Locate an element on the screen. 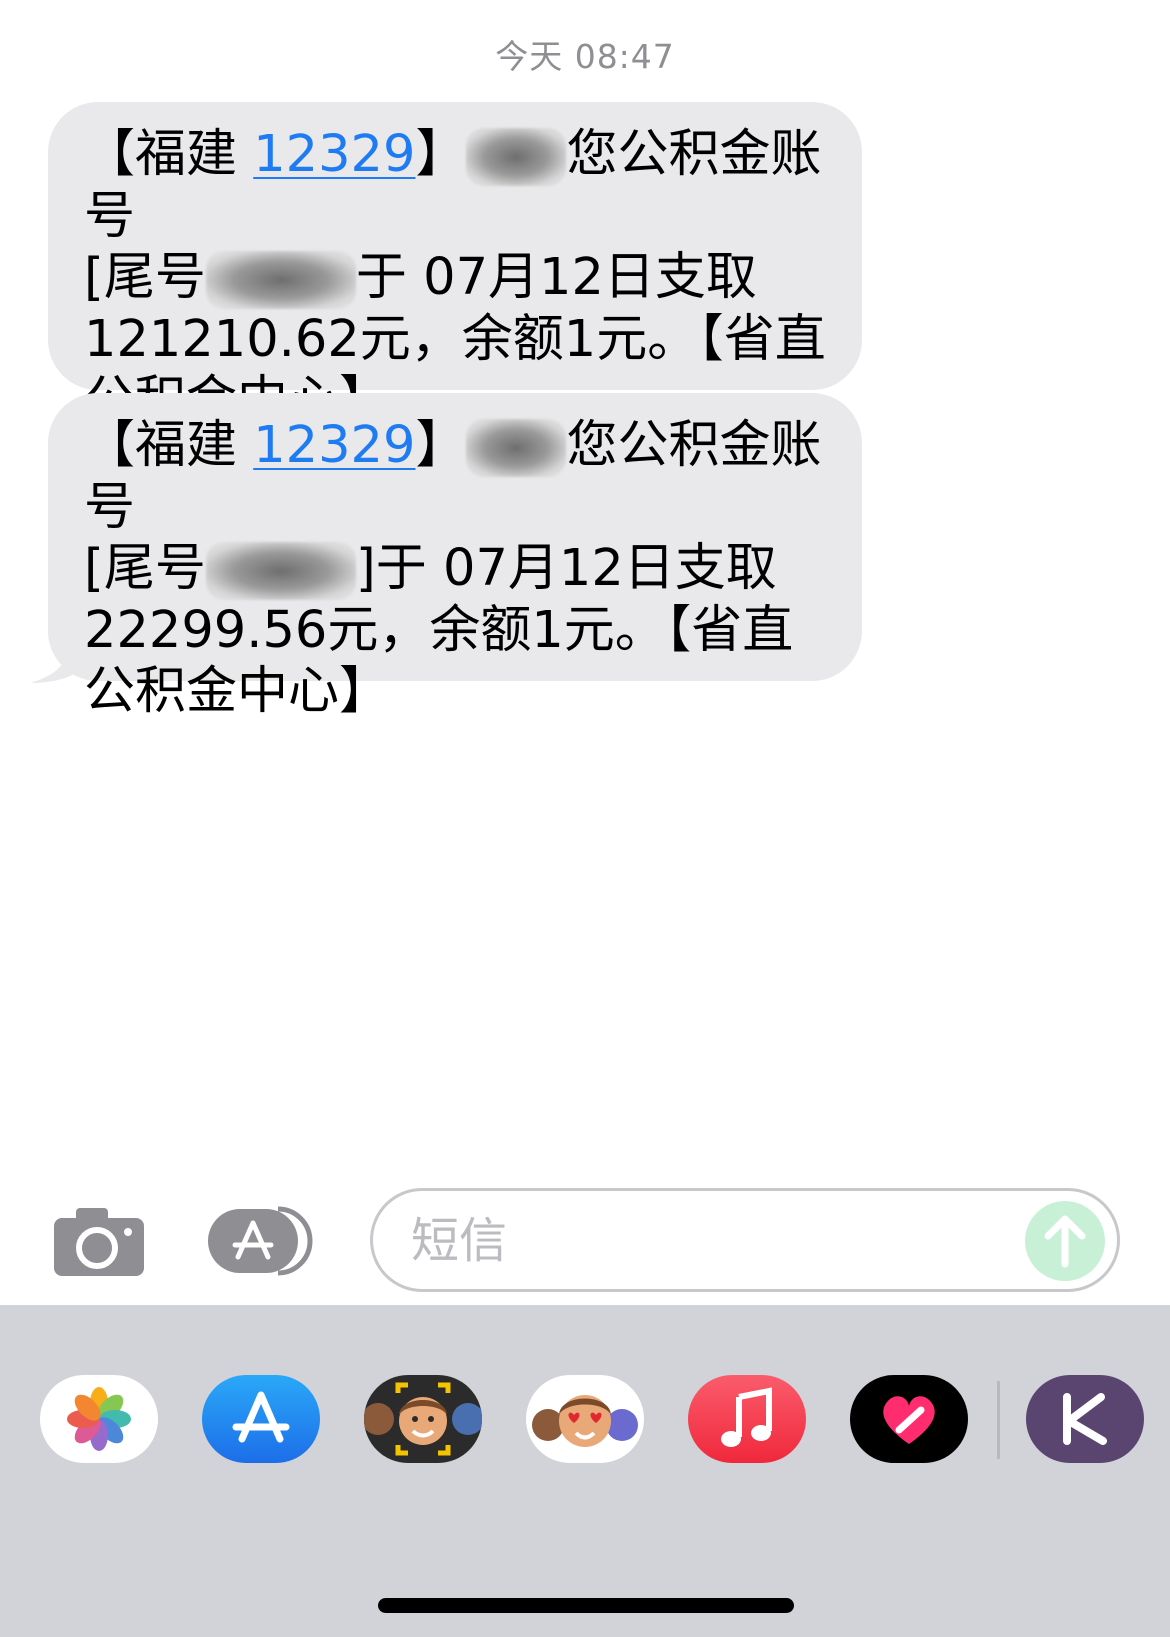 The image size is (1170, 1637). app-store-app-icon is located at coordinates (261, 1419).